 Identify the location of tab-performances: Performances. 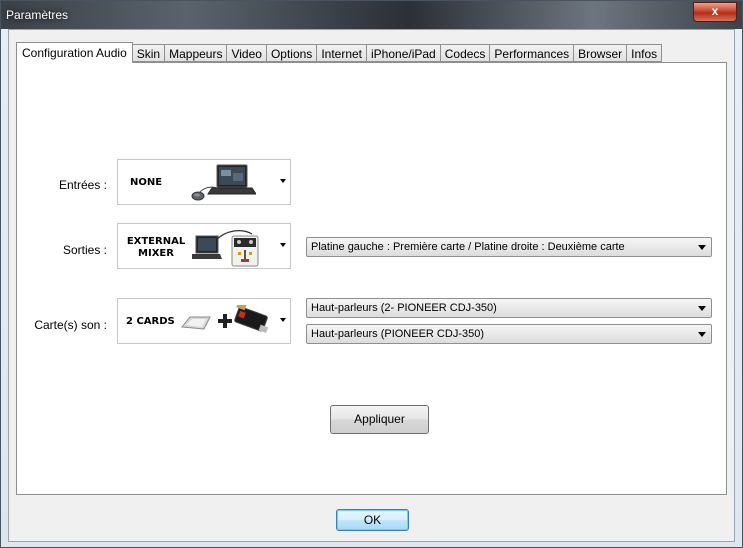
(532, 53).